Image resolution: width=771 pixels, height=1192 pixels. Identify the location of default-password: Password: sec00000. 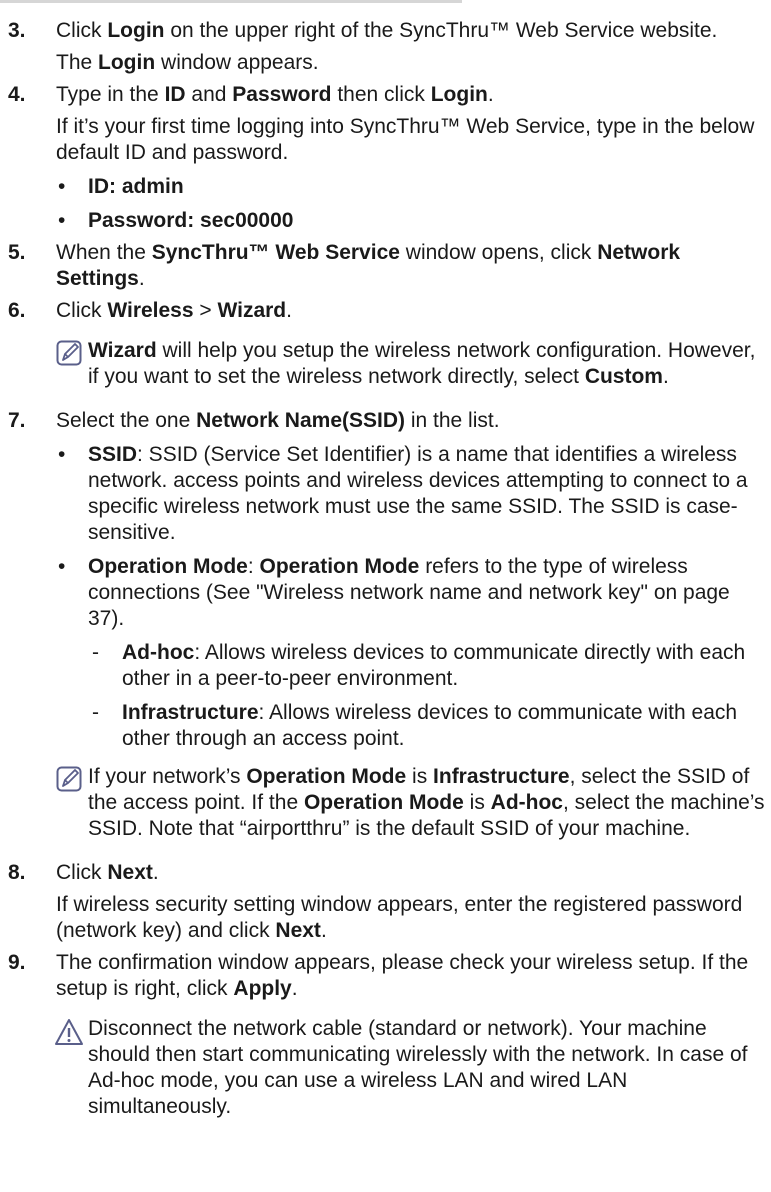
(191, 220).